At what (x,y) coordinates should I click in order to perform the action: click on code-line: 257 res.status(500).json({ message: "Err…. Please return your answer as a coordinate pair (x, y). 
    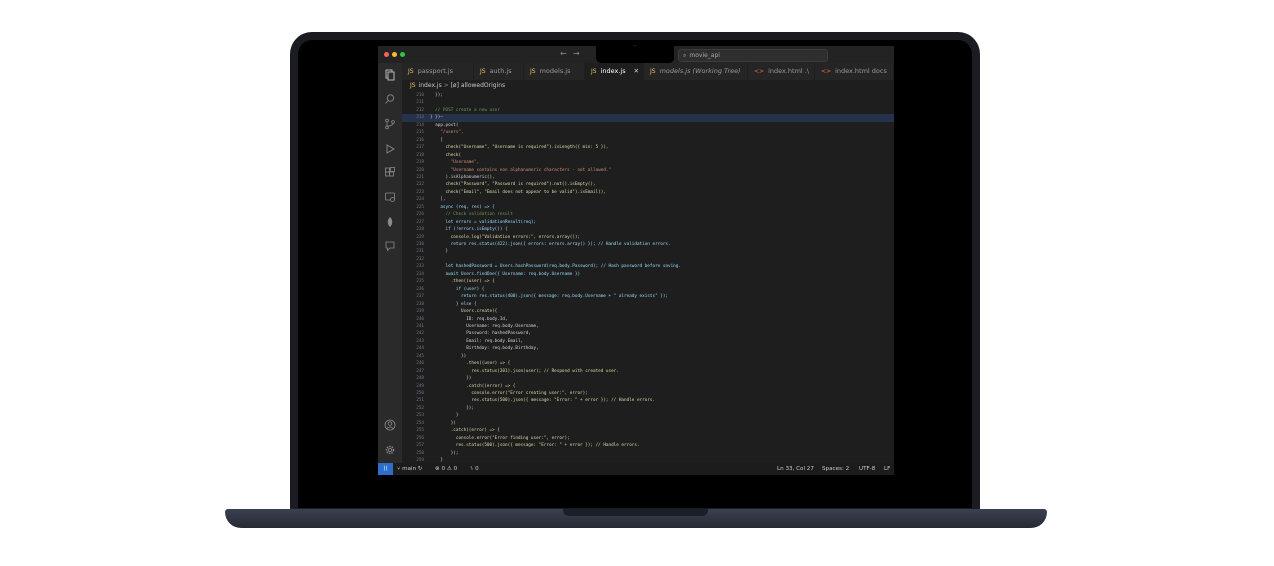
    Looking at the image, I should click on (648, 446).